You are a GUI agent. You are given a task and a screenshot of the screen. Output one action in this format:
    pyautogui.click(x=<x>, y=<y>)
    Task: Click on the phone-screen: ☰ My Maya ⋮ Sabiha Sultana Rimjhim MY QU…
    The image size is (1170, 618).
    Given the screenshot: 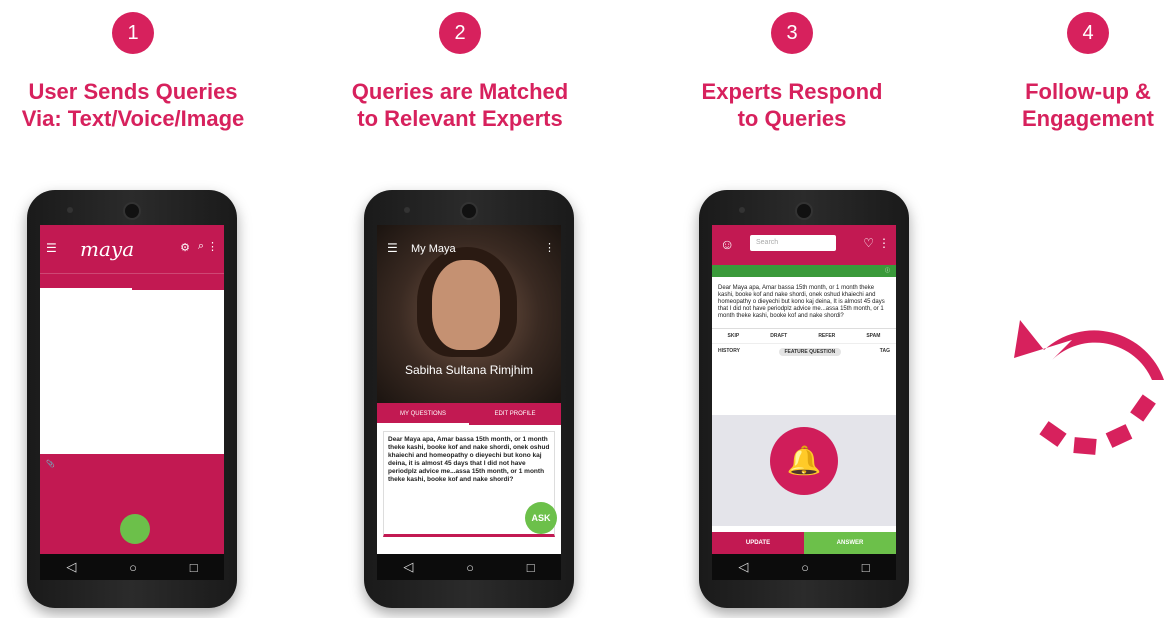 What is the action you would take?
    pyautogui.click(x=469, y=402)
    